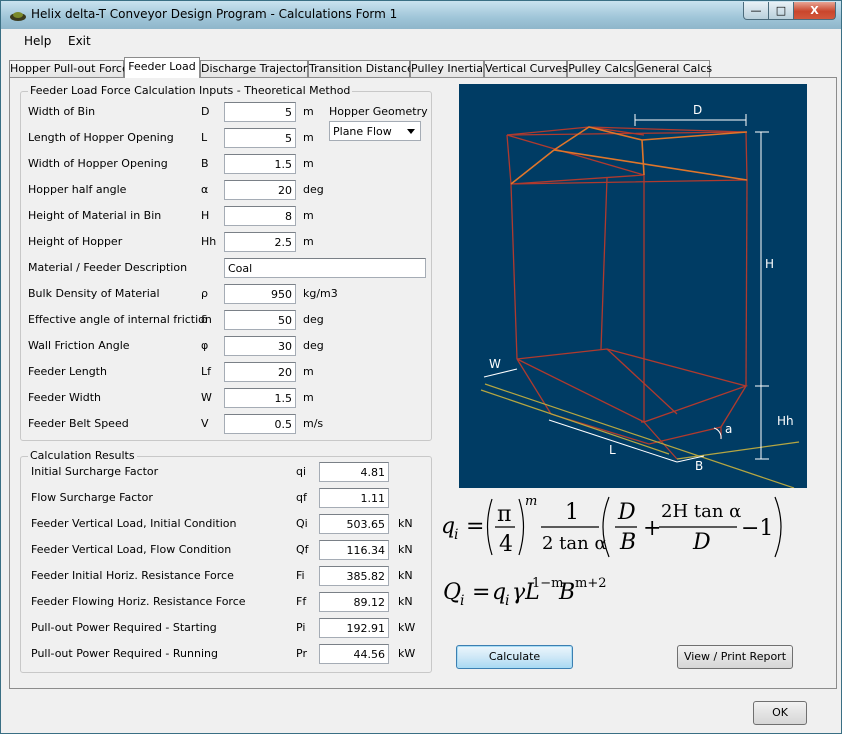 The height and width of the screenshot is (734, 842). I want to click on f2-q: q, so click(499, 592).